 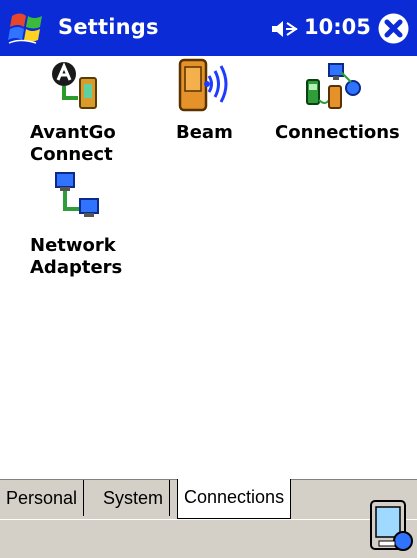 I want to click on windows-flag-icon, so click(x=28, y=28).